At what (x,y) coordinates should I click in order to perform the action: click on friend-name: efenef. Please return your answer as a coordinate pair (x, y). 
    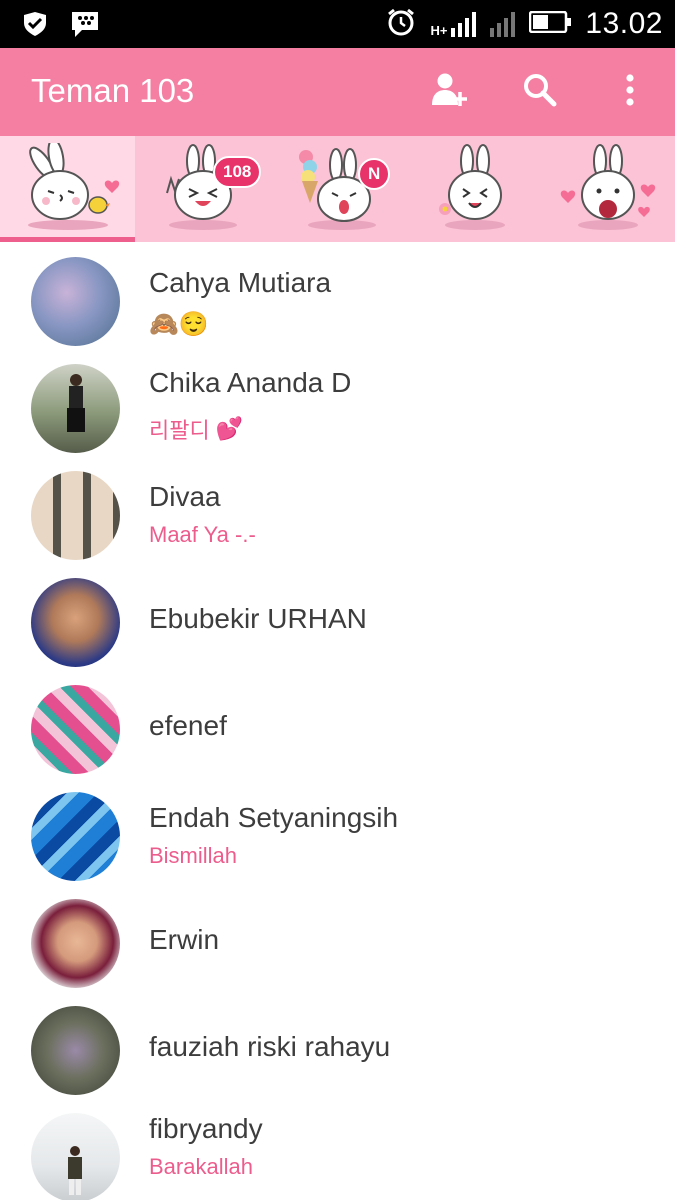
    Looking at the image, I should click on (188, 725).